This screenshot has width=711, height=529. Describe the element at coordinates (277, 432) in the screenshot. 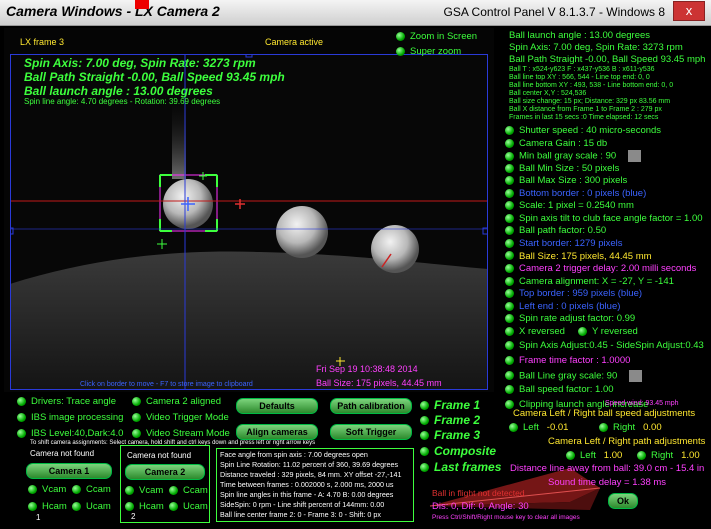

I see `align-cameras-button: Align cameras` at that location.